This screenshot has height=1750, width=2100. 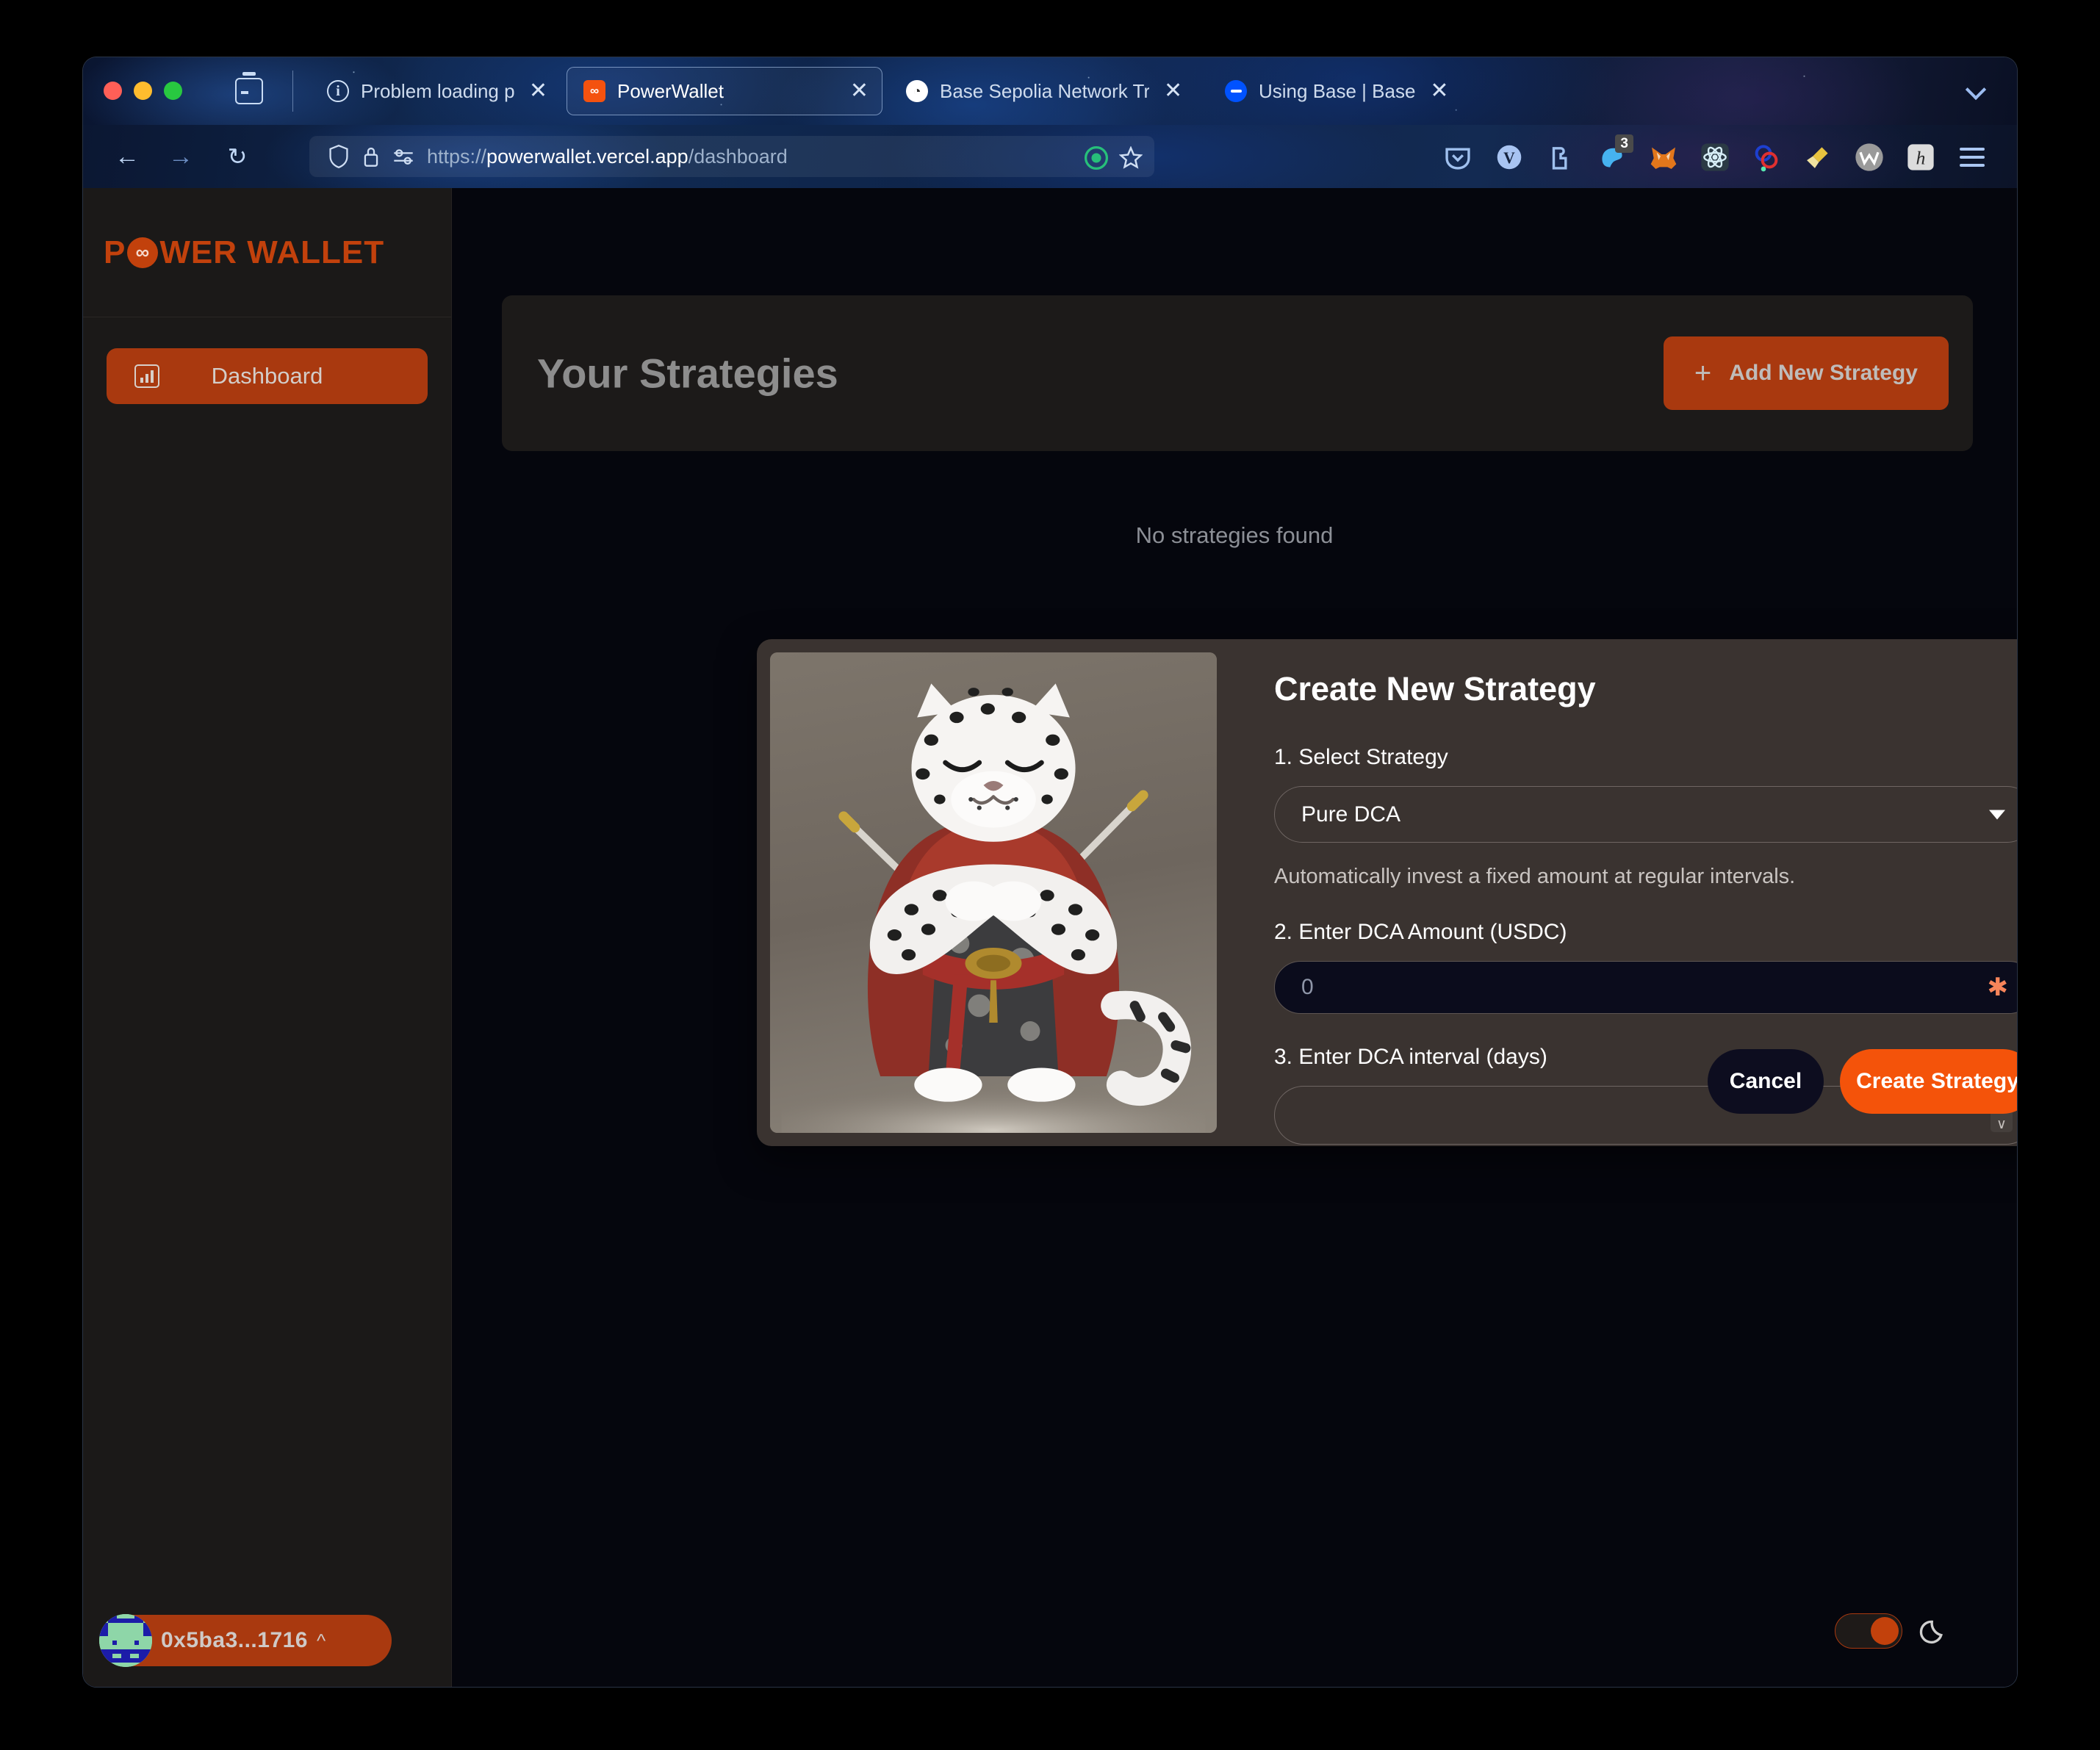 I want to click on switch-knob, so click(x=1885, y=1631).